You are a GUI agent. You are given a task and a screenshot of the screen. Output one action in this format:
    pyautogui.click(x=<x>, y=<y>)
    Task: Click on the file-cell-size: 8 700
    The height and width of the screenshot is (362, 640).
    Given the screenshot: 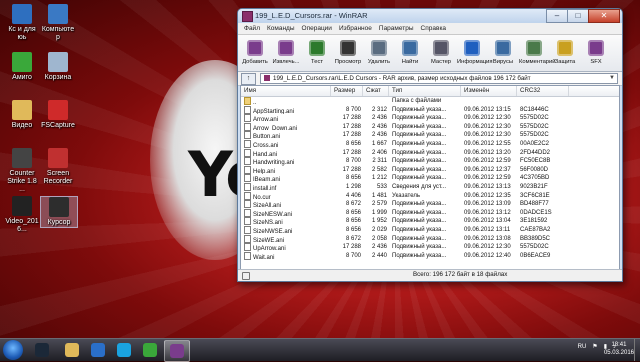 What is the action you would take?
    pyautogui.click(x=353, y=255)
    